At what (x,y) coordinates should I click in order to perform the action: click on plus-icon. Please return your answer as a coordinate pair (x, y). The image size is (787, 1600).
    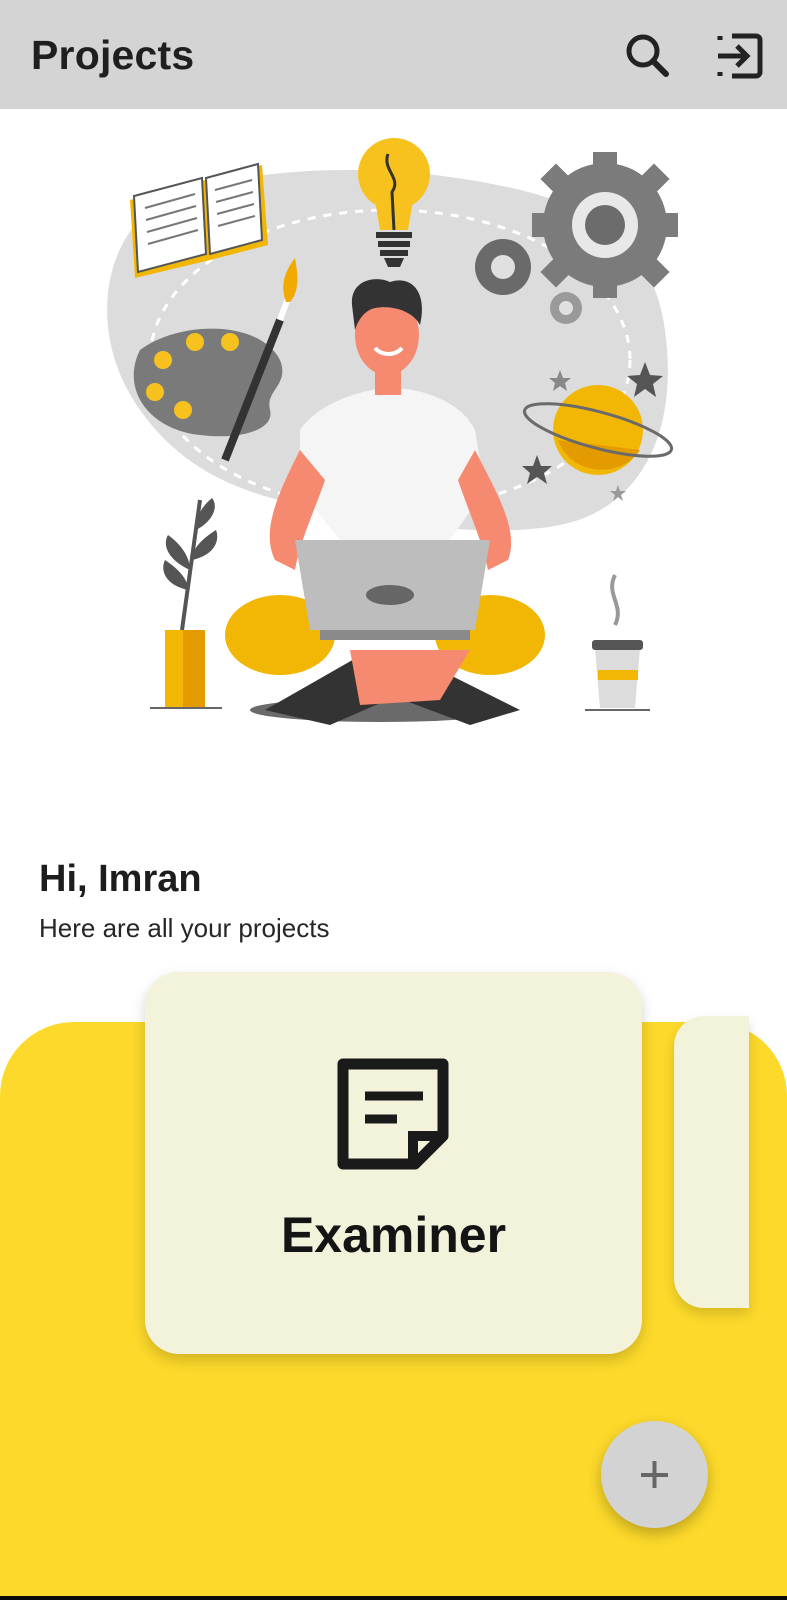
    Looking at the image, I should click on (654, 1474).